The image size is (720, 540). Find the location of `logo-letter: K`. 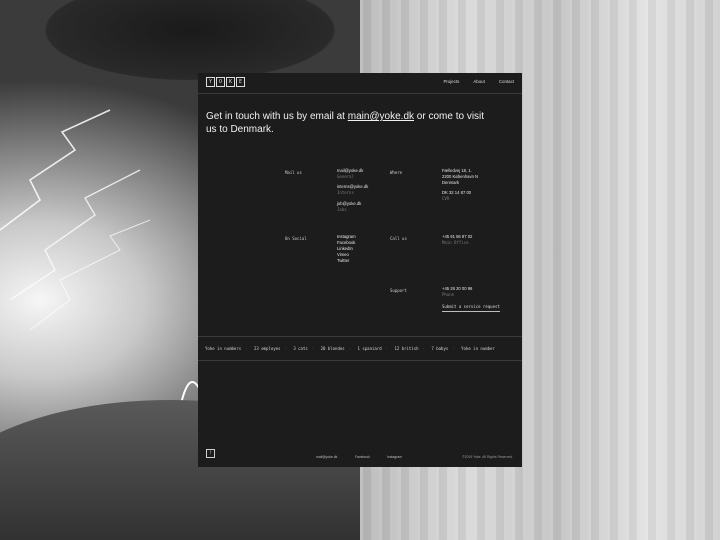

logo-letter: K is located at coordinates (230, 82).